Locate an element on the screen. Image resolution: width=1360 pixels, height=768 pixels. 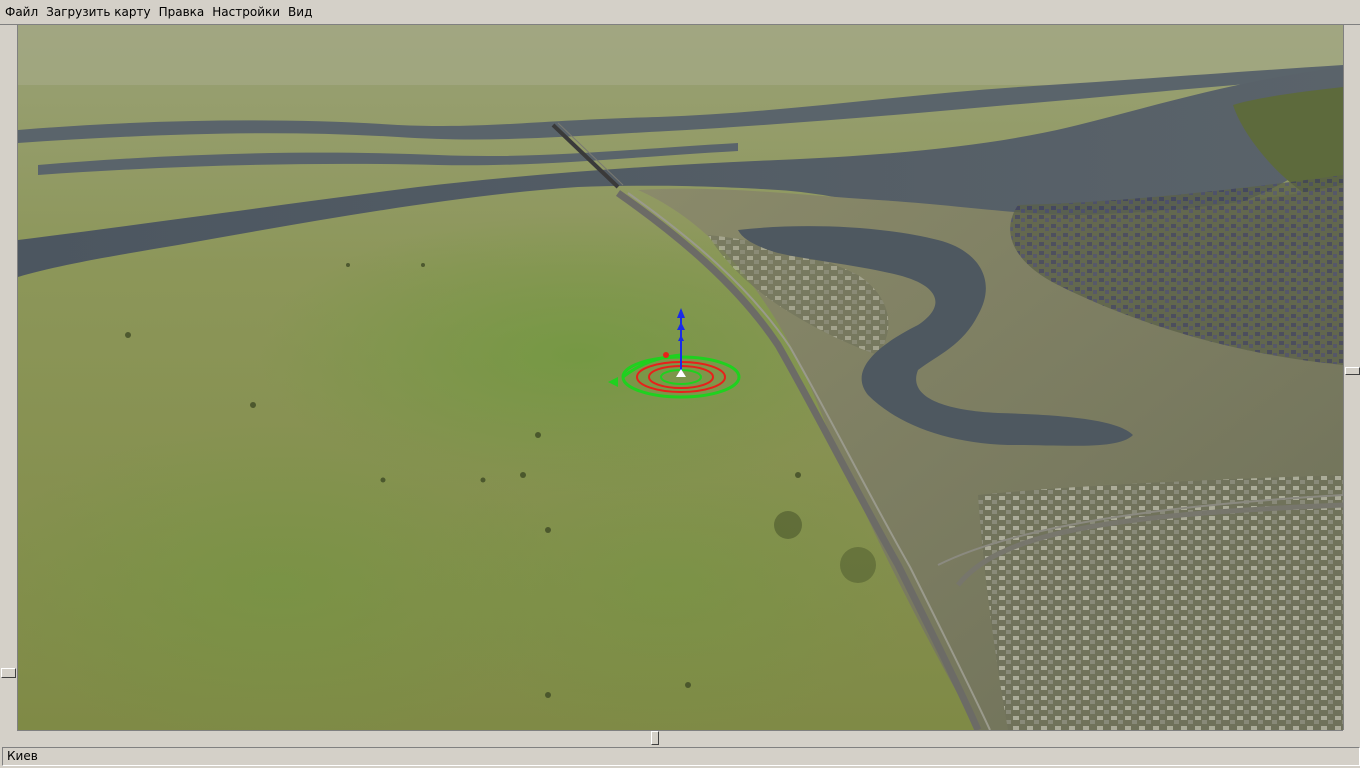
scrollbar-corner is located at coordinates (1351, 737).